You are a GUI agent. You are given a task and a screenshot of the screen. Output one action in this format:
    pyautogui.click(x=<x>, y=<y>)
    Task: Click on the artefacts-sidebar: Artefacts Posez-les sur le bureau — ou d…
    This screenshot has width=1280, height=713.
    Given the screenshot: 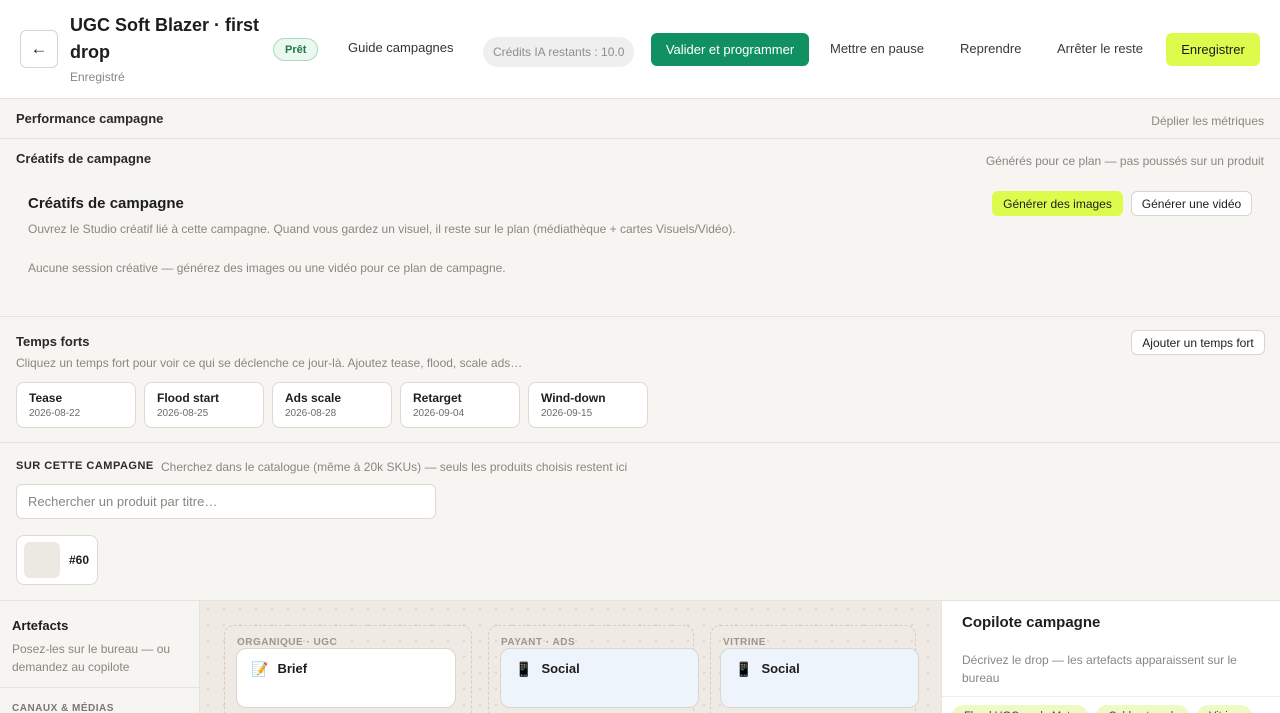 What is the action you would take?
    pyautogui.click(x=100, y=657)
    